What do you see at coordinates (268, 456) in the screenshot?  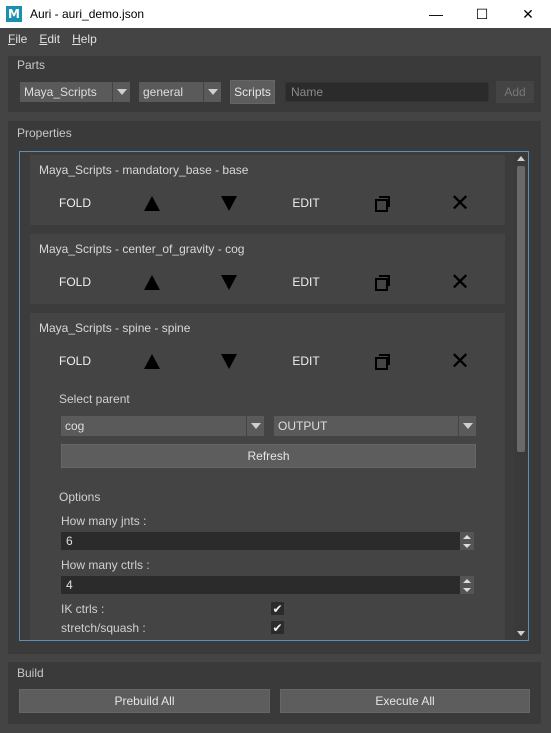 I see `refresh-button: Refresh` at bounding box center [268, 456].